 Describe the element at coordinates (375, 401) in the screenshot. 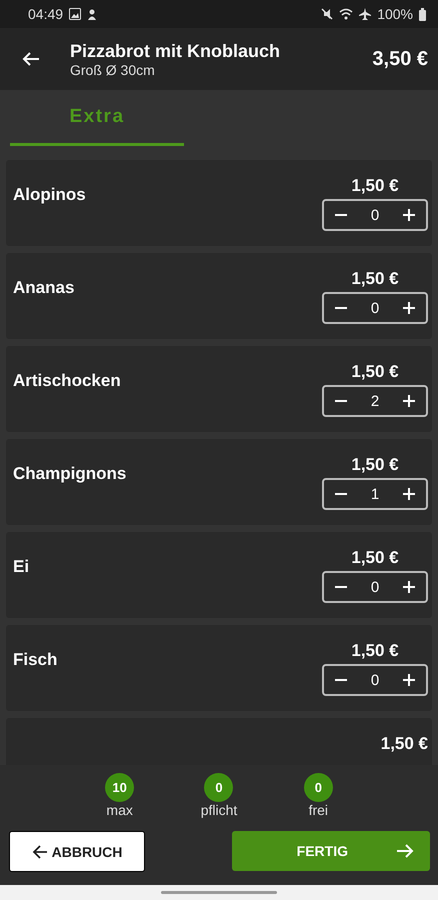

I see `quantity-value: 2` at that location.